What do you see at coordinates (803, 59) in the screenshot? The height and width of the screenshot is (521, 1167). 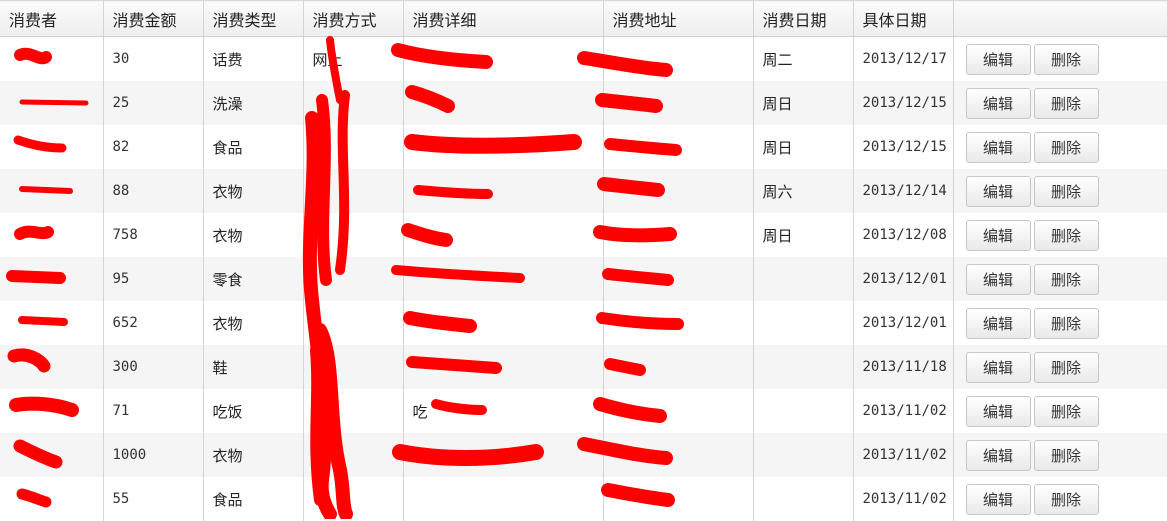 I see `cell-weekday: 周二` at bounding box center [803, 59].